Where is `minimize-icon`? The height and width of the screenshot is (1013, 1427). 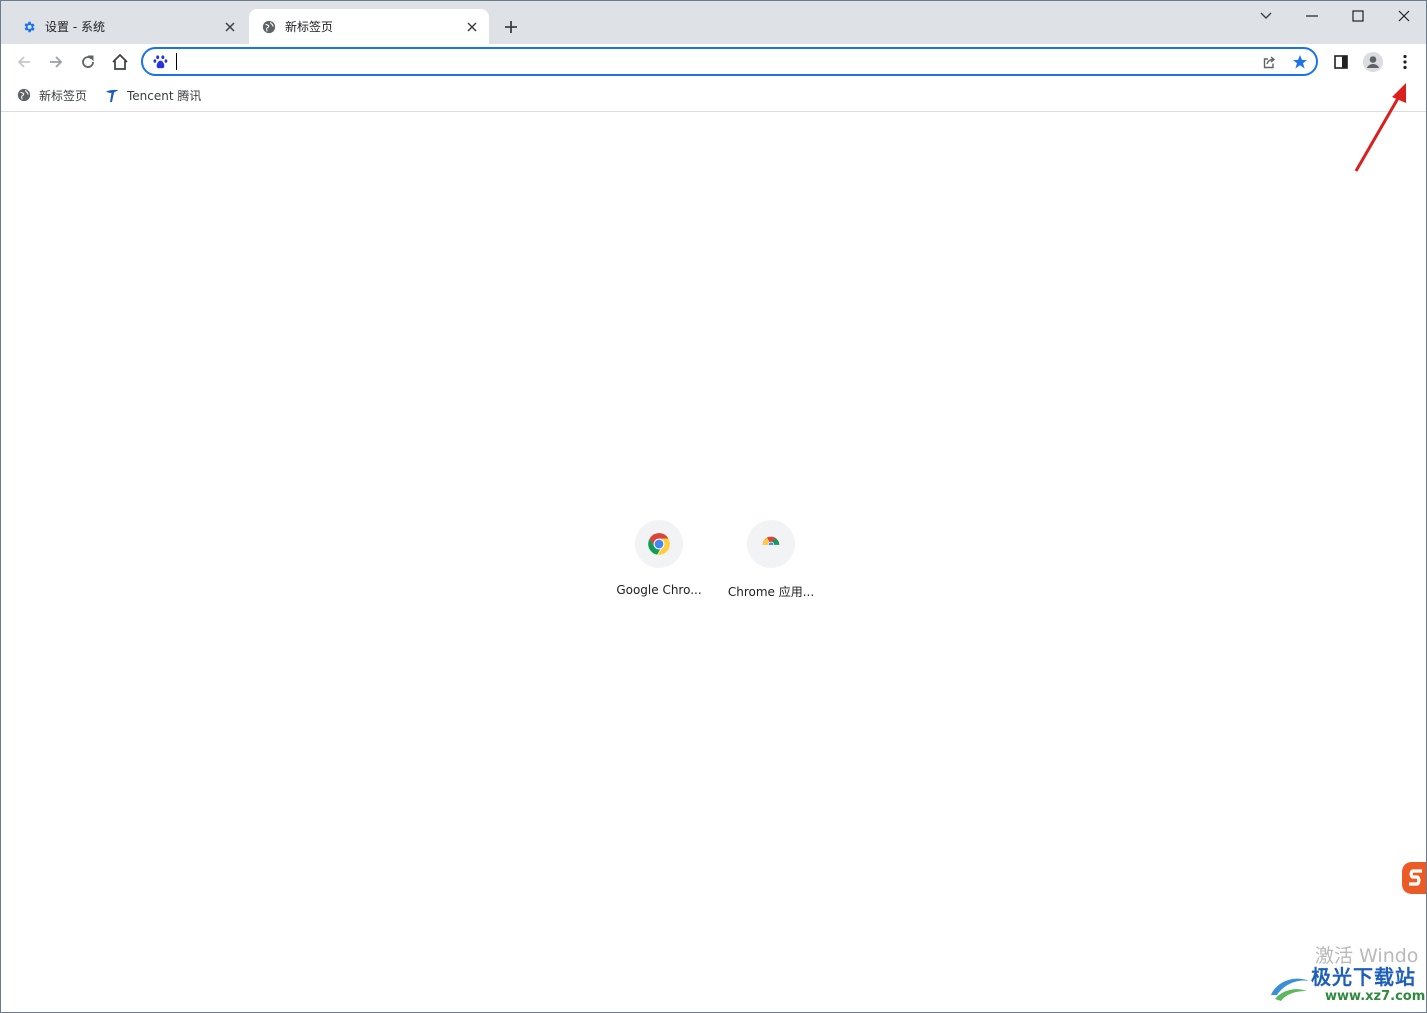 minimize-icon is located at coordinates (1312, 16).